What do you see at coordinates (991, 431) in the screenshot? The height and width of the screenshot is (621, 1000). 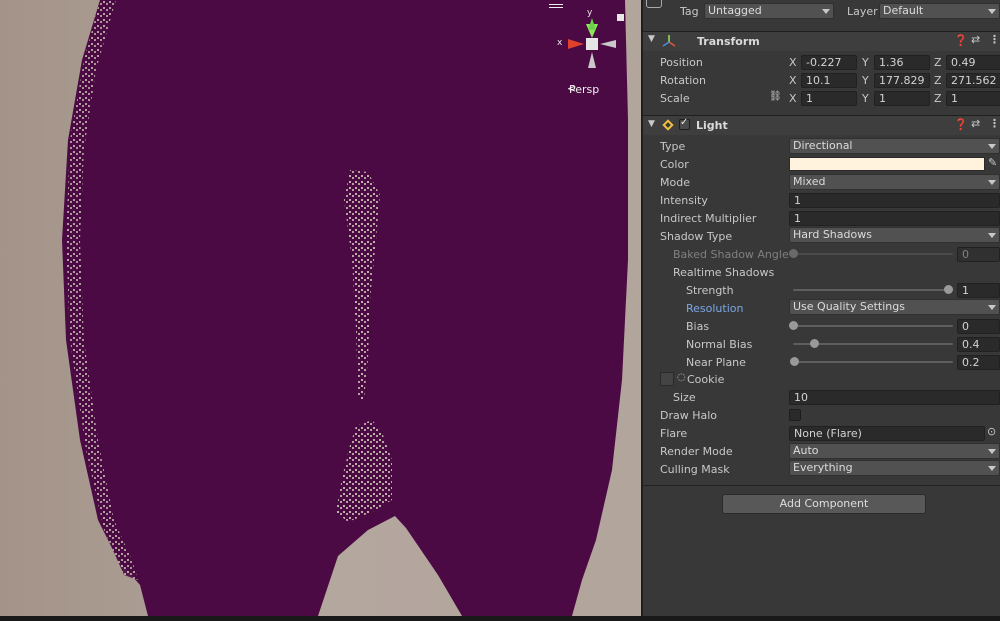 I see `object-picker-icon: ⊙` at bounding box center [991, 431].